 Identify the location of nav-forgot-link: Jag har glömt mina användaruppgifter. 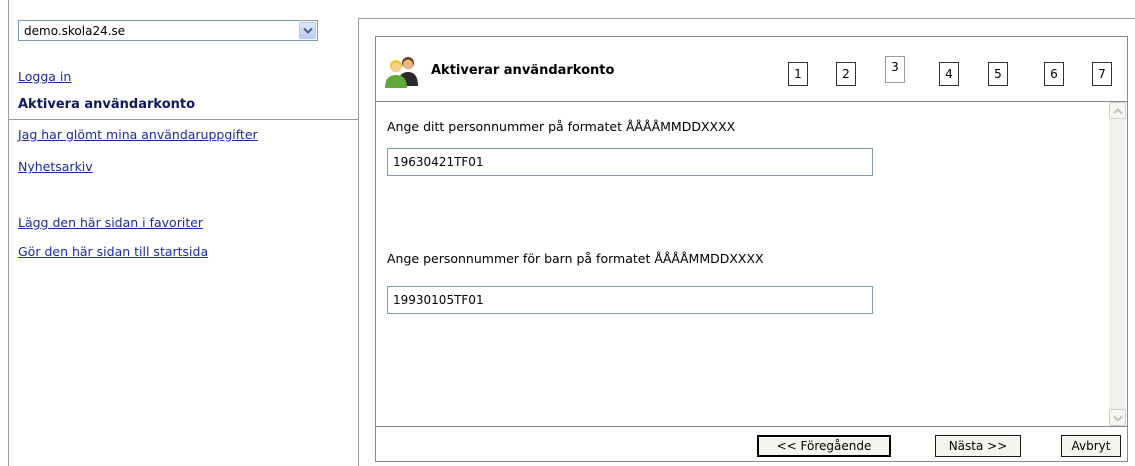
(138, 134).